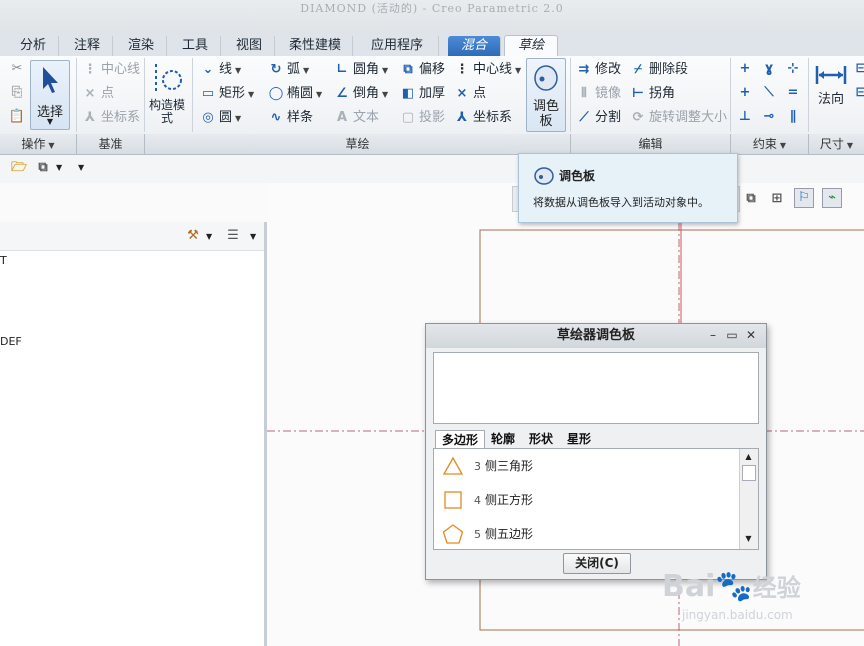 The height and width of the screenshot is (646, 864). Describe the element at coordinates (737, 615) in the screenshot. I see `watermark-url: jingyan.baidu.com` at that location.